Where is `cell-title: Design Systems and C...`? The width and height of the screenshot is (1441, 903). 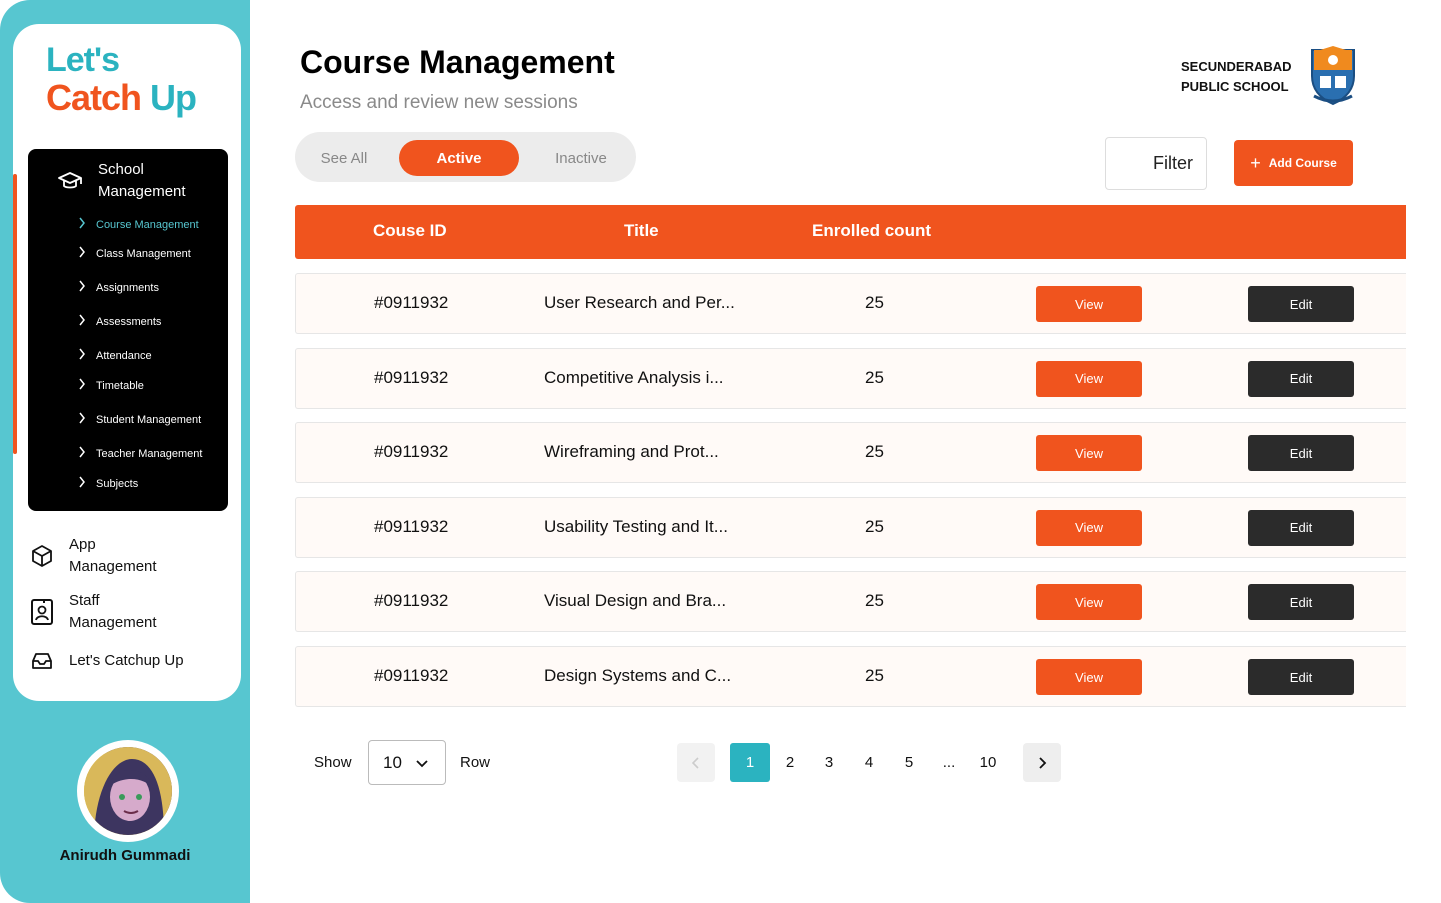 cell-title: Design Systems and C... is located at coordinates (638, 675).